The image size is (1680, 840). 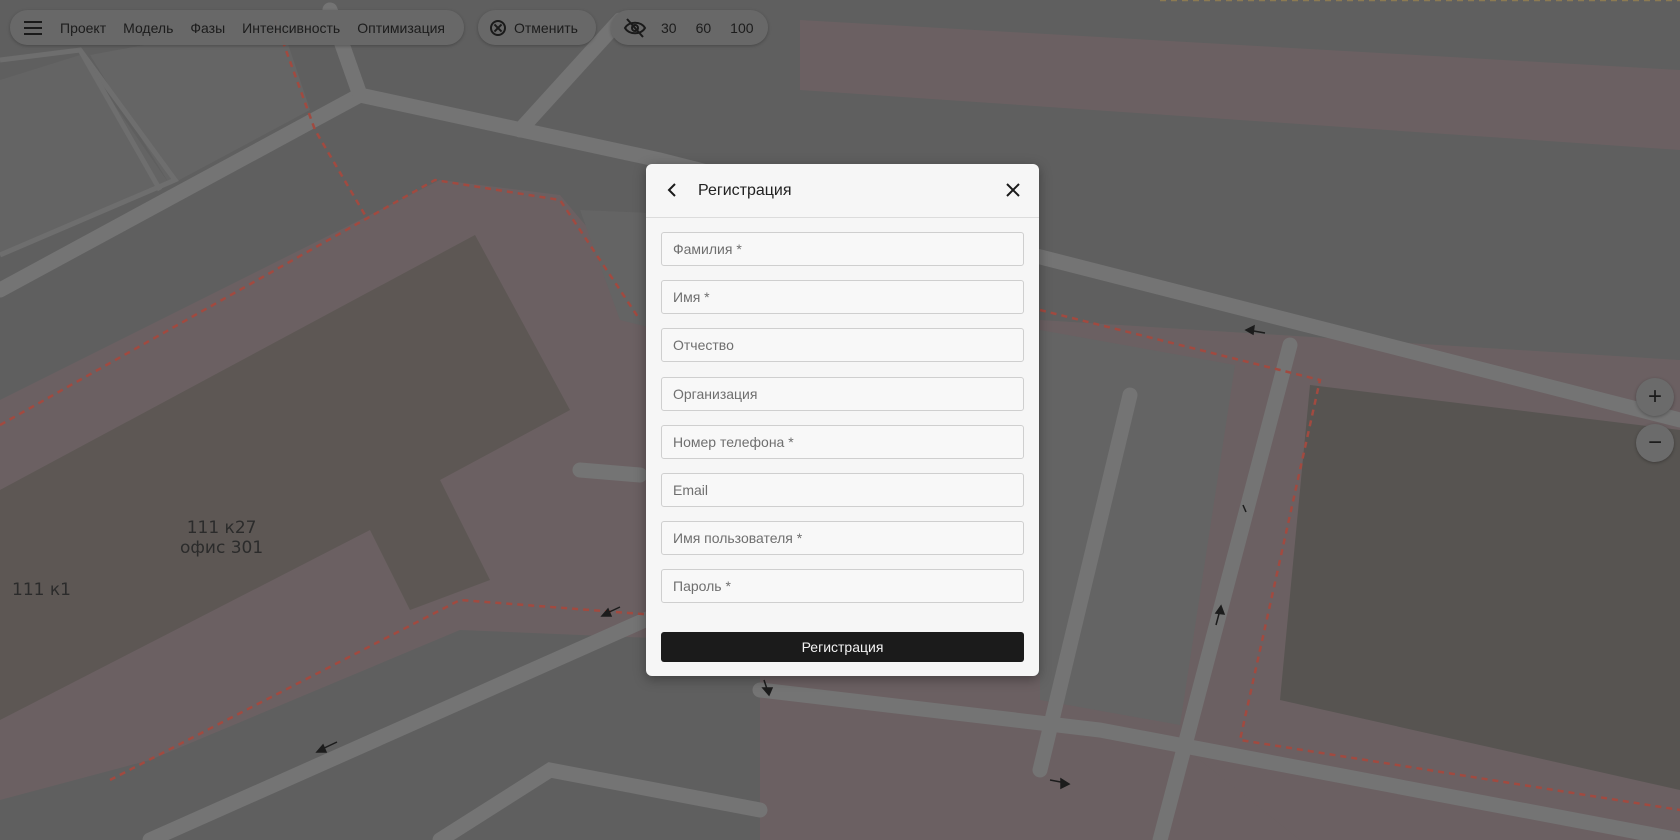 I want to click on email-field, so click(x=842, y=489).